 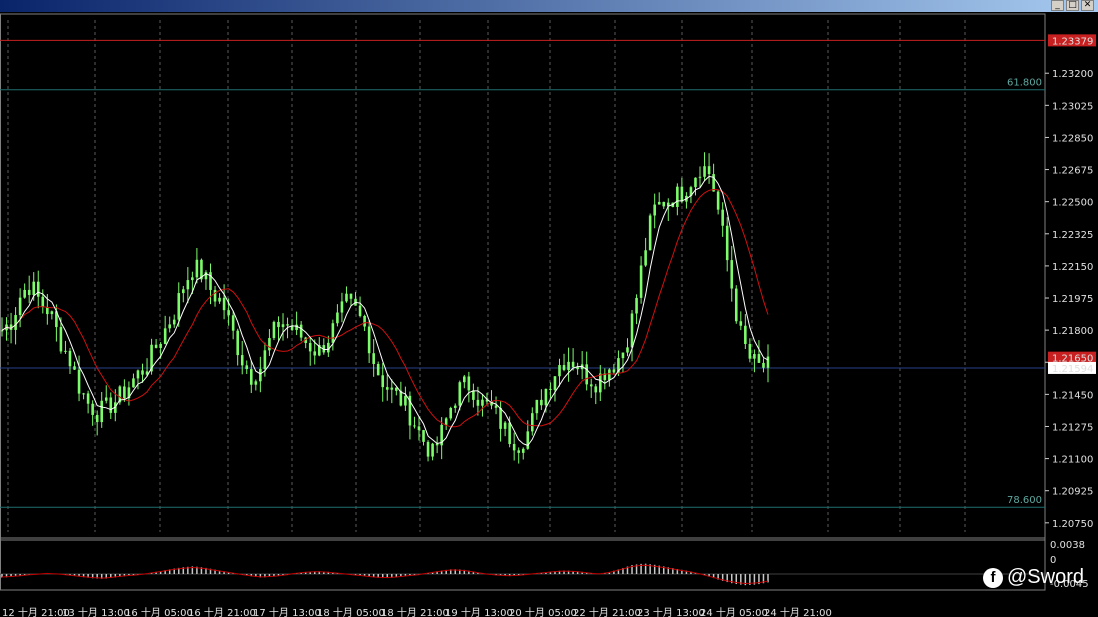 What do you see at coordinates (543, 611) in the screenshot?
I see `time-axis-label: 20 十月 05:00` at bounding box center [543, 611].